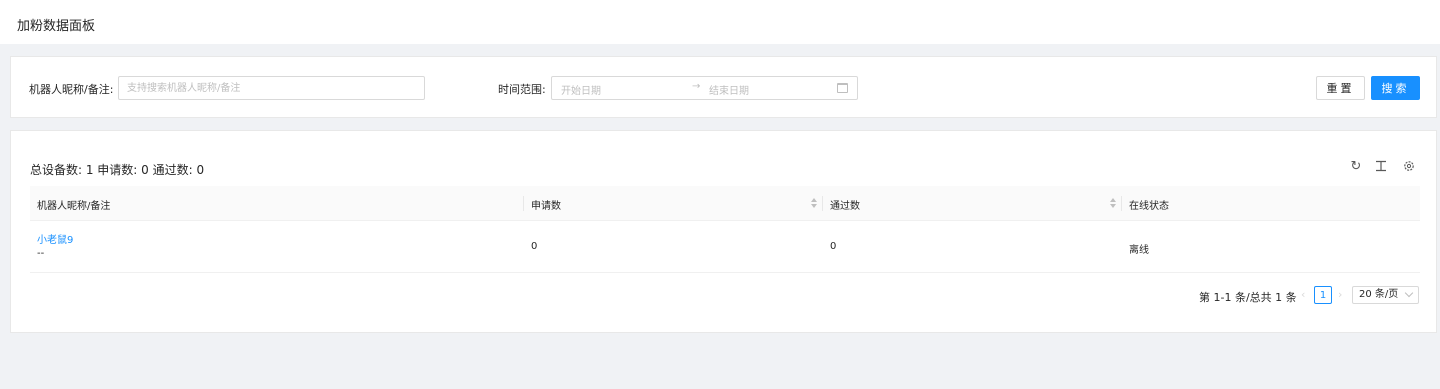  What do you see at coordinates (1356, 167) in the screenshot?
I see `reload-icon: ↻` at bounding box center [1356, 167].